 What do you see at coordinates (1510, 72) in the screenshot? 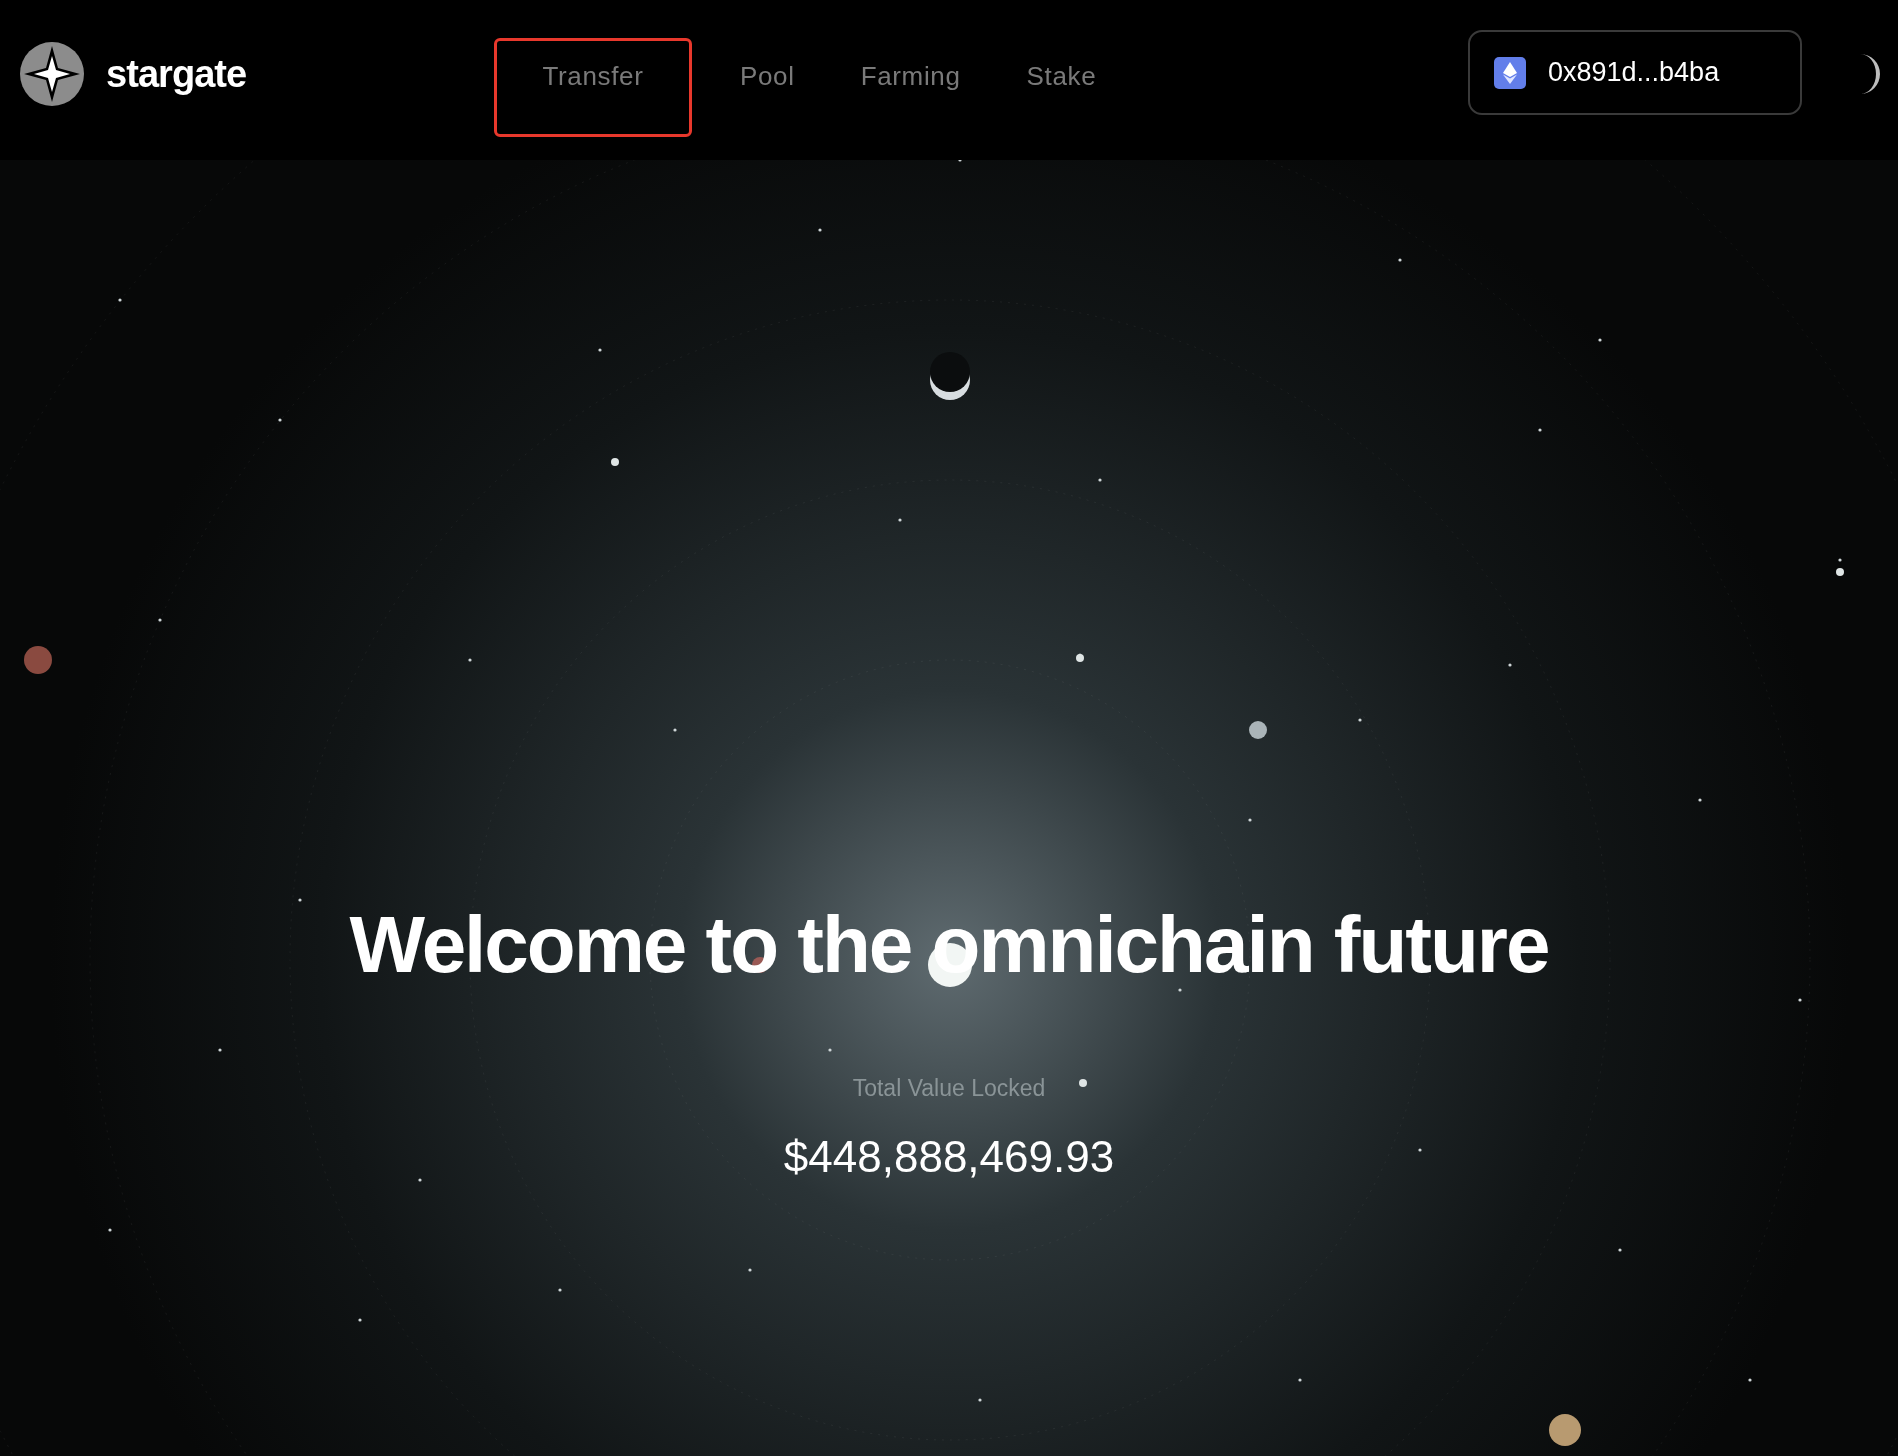
I see `ethereum-icon` at bounding box center [1510, 72].